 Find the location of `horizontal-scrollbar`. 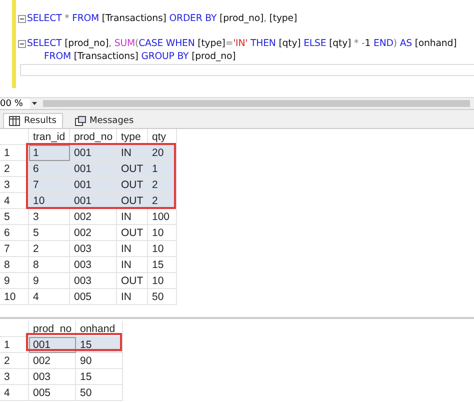

horizontal-scrollbar is located at coordinates (256, 103).